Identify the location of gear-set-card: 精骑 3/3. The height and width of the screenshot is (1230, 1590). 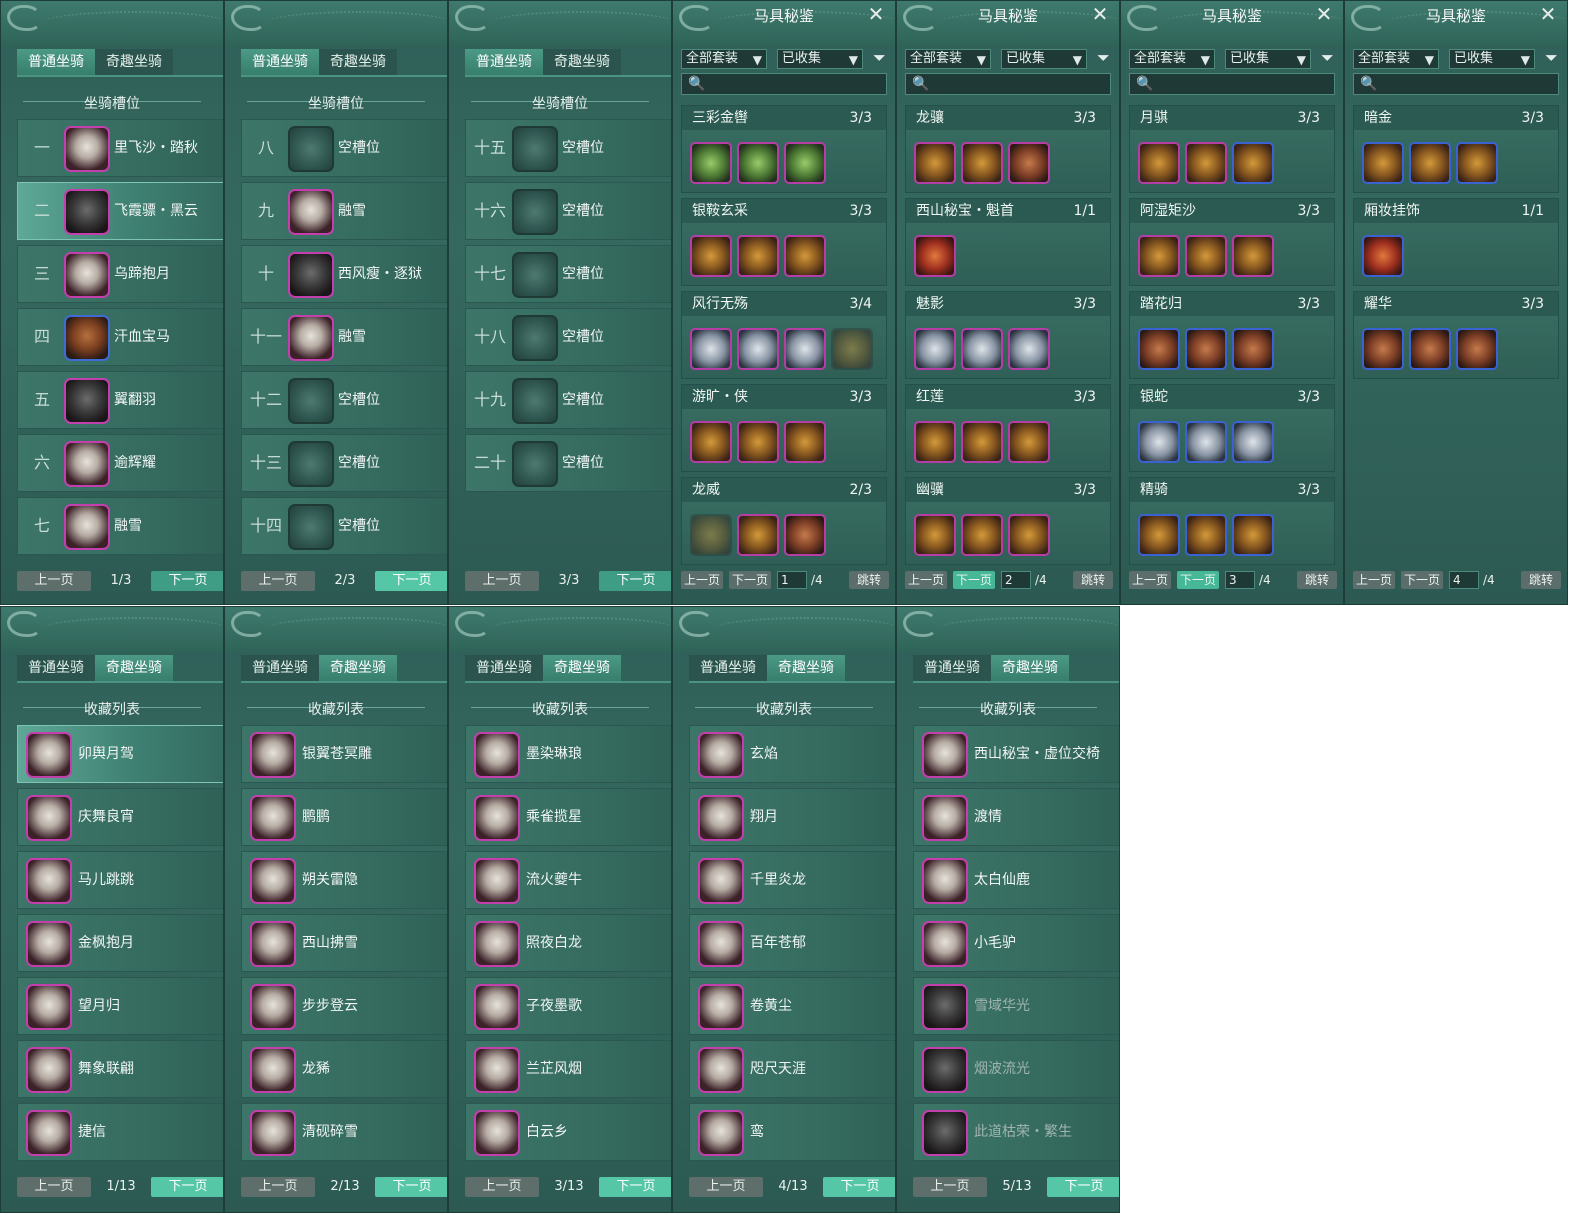
(1232, 521).